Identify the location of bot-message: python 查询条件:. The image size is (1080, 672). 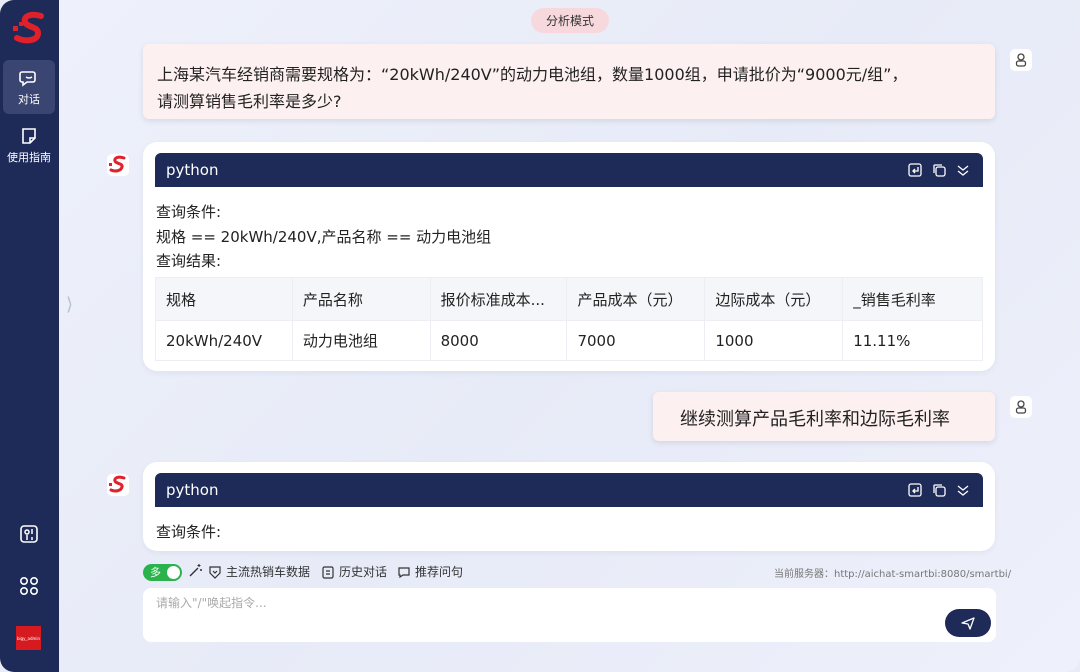
(569, 506).